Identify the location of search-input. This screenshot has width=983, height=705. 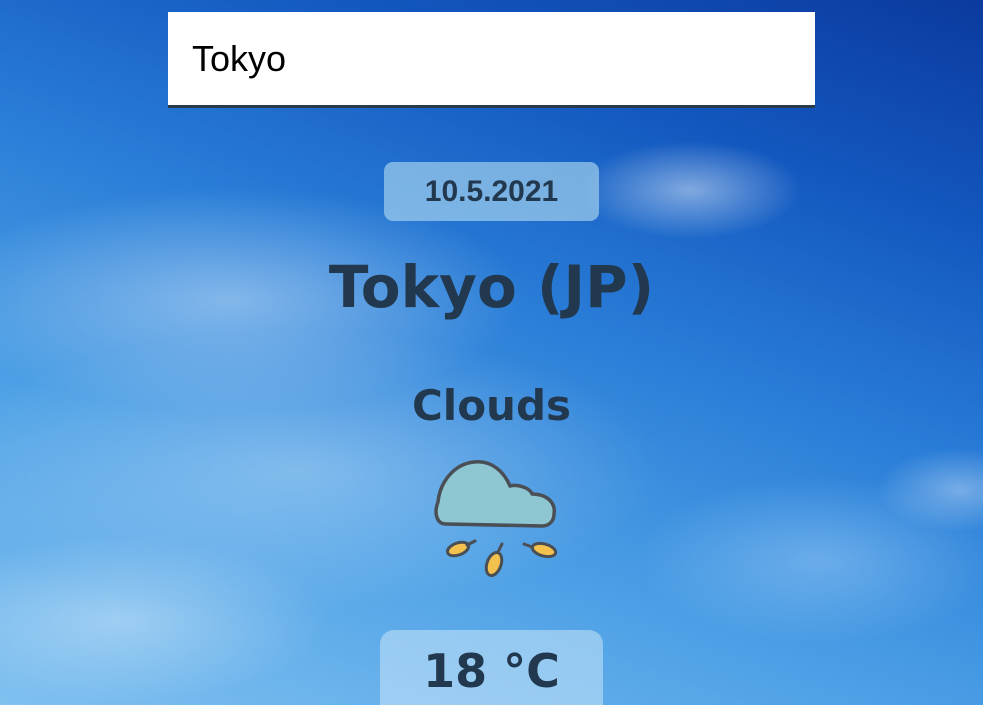
(491, 58).